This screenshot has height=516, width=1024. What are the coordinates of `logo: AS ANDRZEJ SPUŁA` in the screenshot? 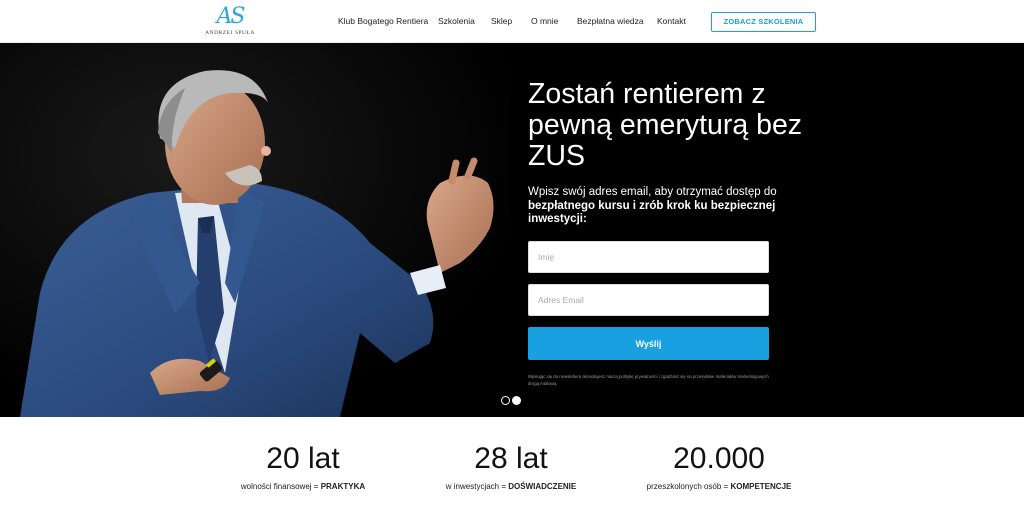 It's located at (230, 22).